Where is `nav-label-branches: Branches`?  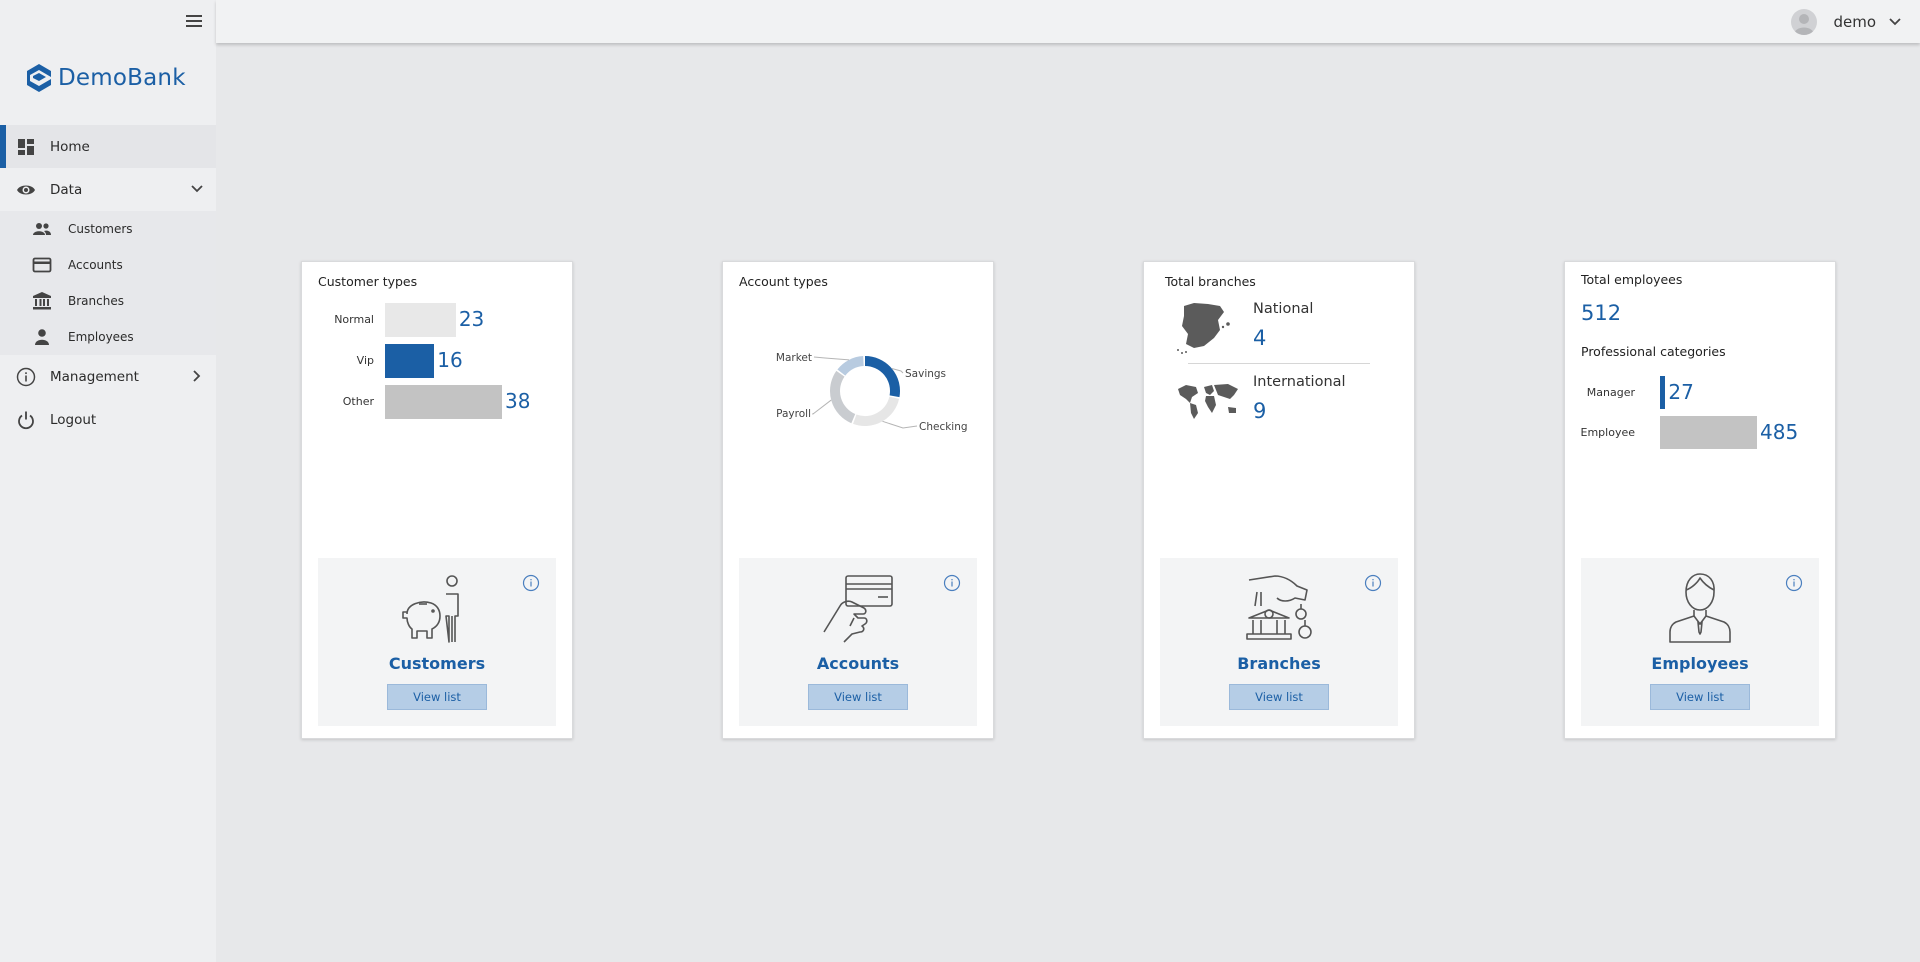
nav-label-branches: Branches is located at coordinates (96, 301).